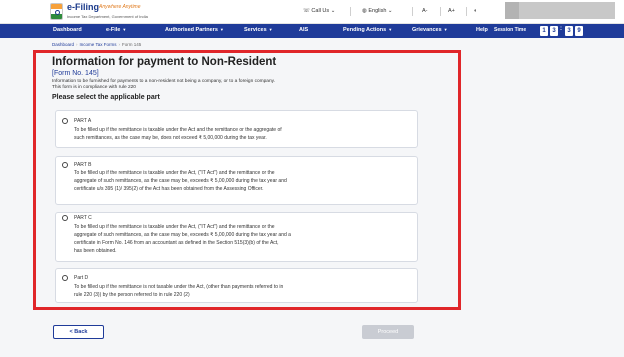 The image size is (624, 357). I want to click on page-title: Information for payment to Non-Resident, so click(164, 62).